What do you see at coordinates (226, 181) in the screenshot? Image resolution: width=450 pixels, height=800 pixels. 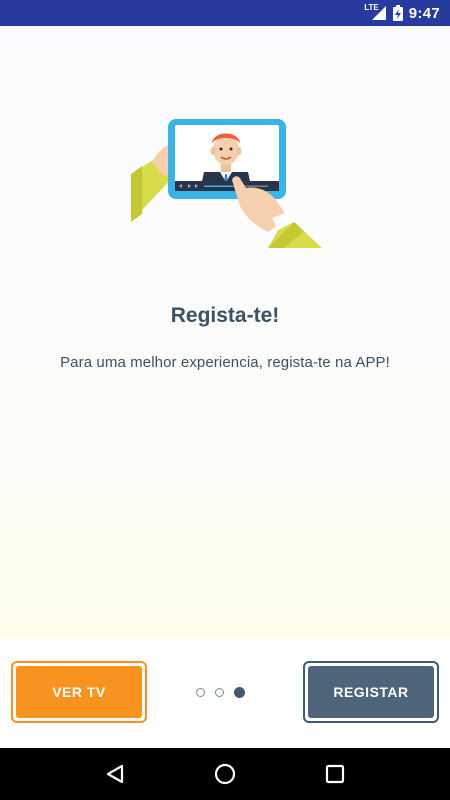 I see `tablet-video-illustration` at bounding box center [226, 181].